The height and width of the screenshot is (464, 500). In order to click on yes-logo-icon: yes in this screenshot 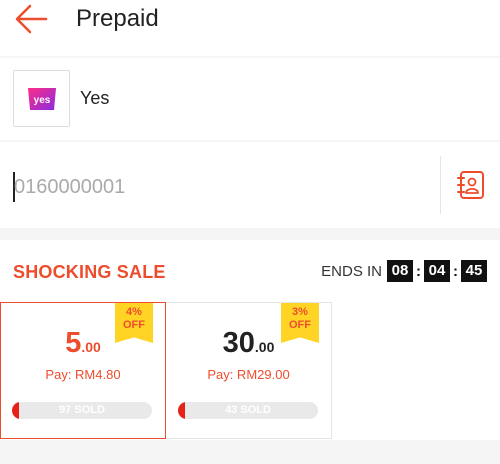, I will do `click(41, 98)`.